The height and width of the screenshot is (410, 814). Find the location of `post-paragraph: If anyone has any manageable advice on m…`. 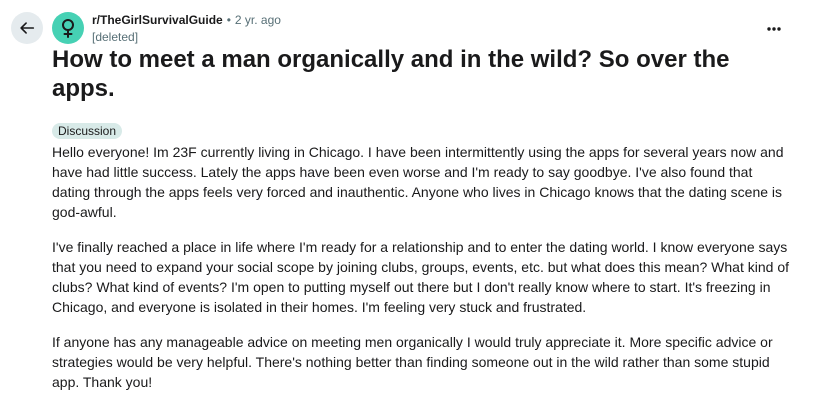

post-paragraph: If anyone has any manageable advice on m… is located at coordinates (412, 362).